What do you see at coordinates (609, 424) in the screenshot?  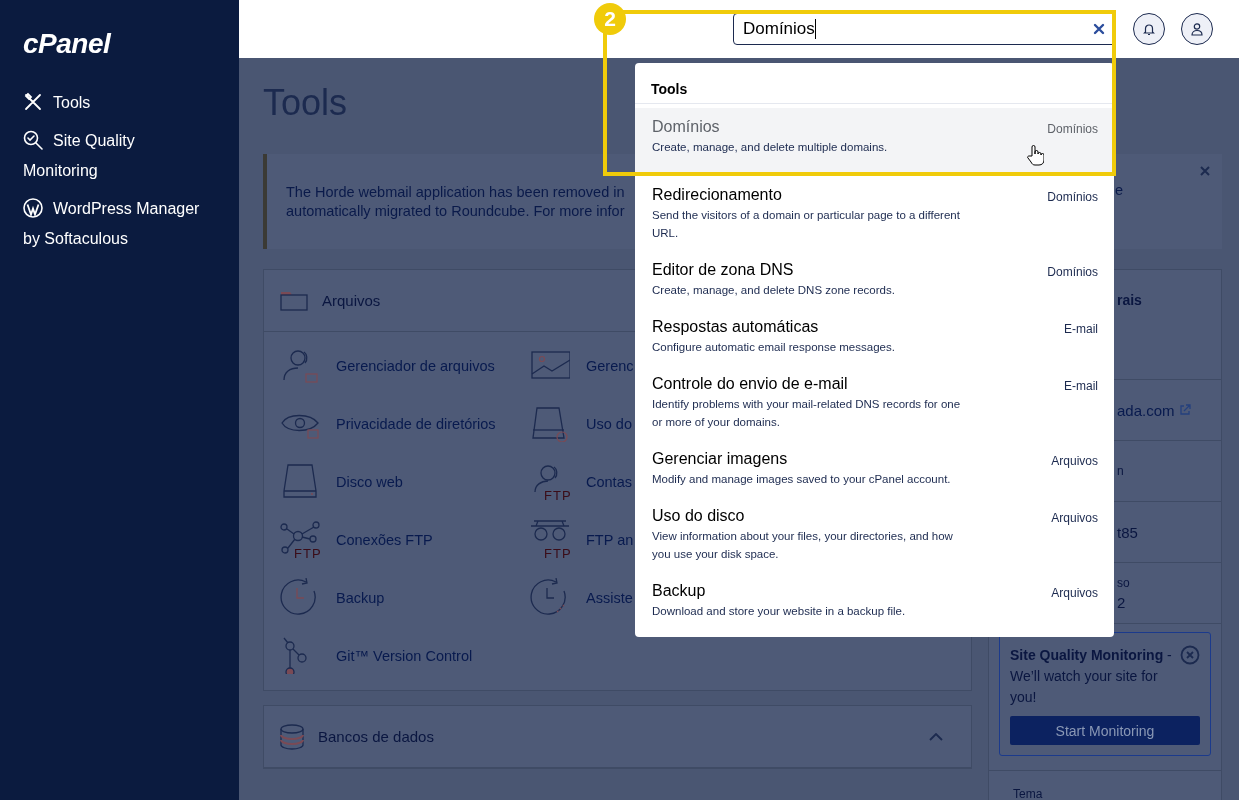 I see `tool-link: Uso do` at bounding box center [609, 424].